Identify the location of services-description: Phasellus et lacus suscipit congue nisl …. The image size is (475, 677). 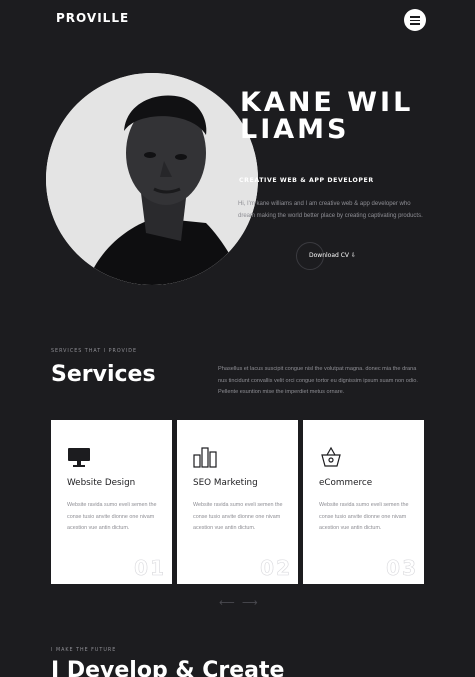
(318, 380).